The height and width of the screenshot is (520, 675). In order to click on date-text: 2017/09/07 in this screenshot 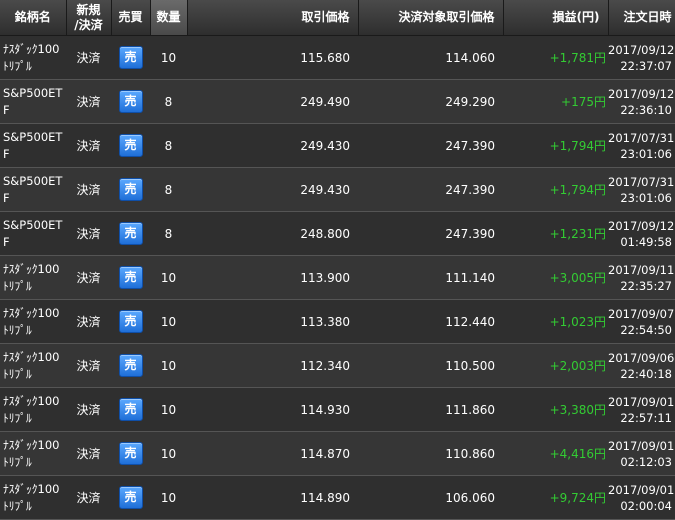, I will do `click(641, 313)`.